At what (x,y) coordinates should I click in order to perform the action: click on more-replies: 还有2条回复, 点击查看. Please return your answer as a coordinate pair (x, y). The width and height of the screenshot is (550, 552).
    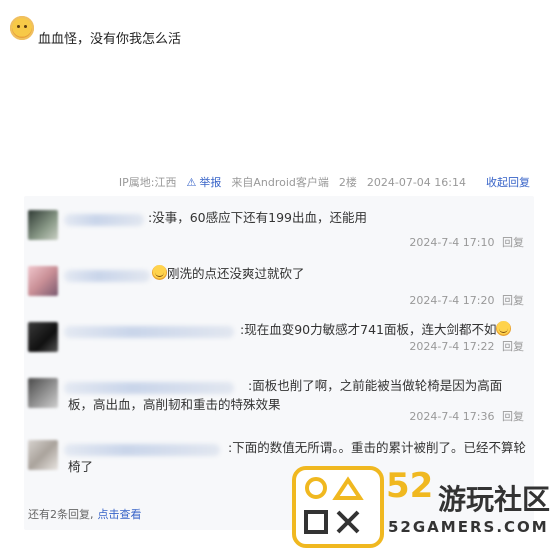
    Looking at the image, I should click on (85, 514).